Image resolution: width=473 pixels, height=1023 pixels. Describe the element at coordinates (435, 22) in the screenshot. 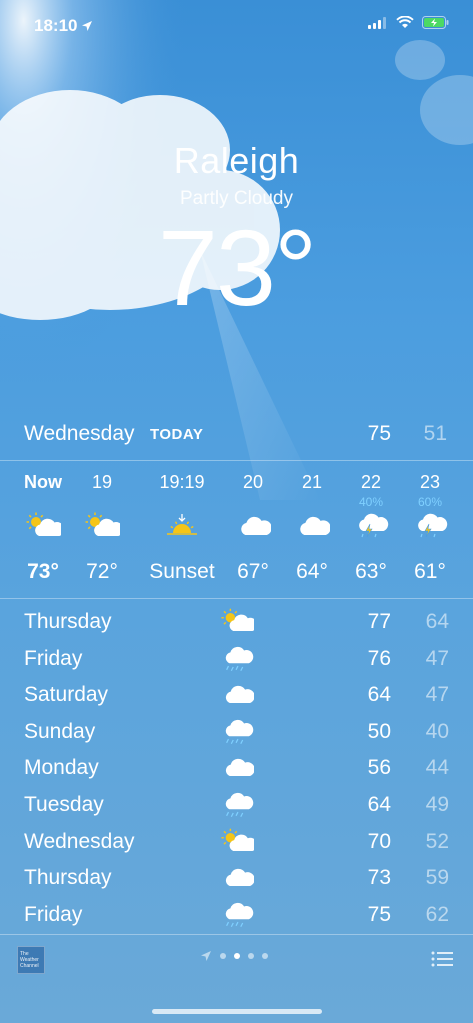

I see `battery-charging-icon` at that location.